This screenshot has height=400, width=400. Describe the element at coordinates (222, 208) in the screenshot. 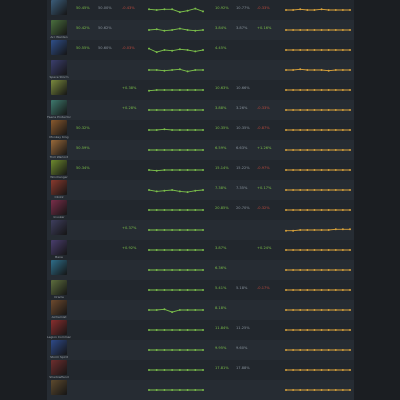

I see `pick-rate: 20.85%` at that location.